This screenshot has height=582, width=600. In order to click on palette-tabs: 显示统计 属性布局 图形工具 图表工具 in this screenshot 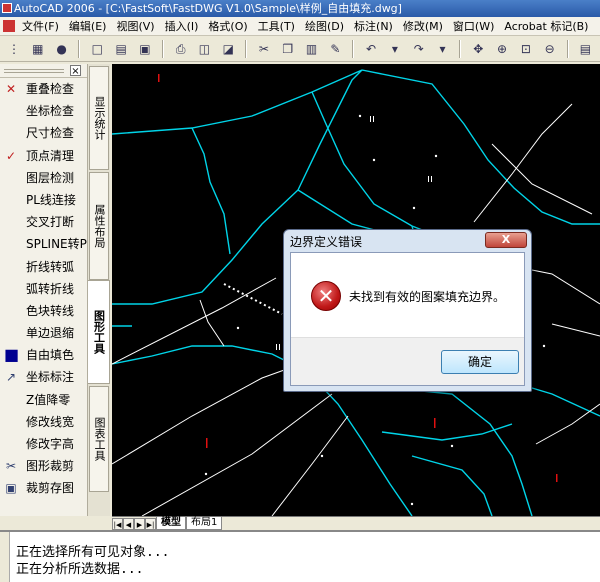, I will do `click(99, 290)`.